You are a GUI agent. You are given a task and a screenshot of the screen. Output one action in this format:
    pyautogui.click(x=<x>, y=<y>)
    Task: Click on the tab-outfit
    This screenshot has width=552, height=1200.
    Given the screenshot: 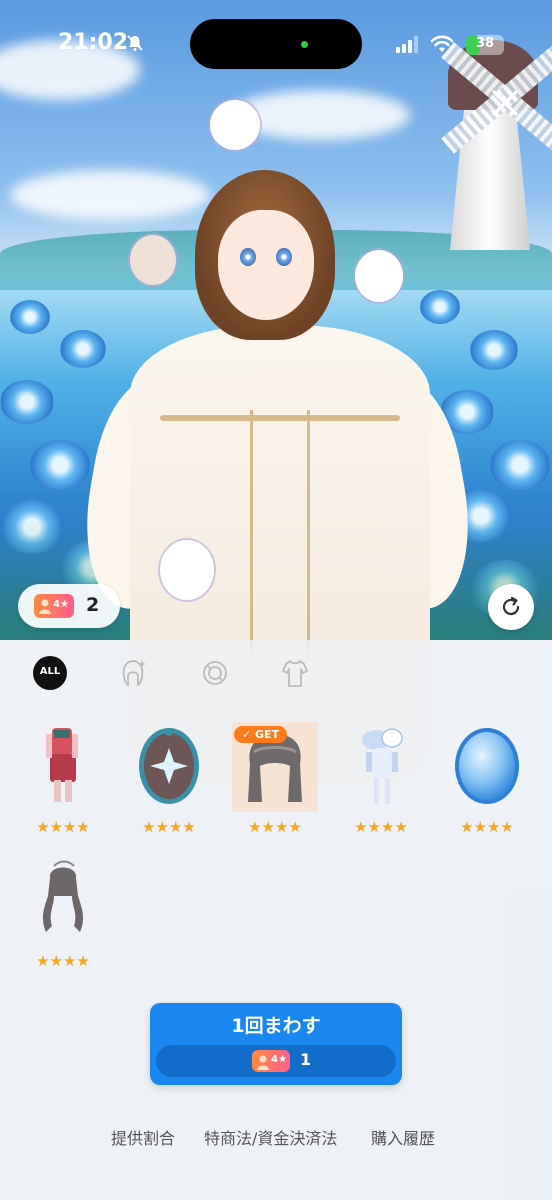 What is the action you would take?
    pyautogui.click(x=295, y=673)
    